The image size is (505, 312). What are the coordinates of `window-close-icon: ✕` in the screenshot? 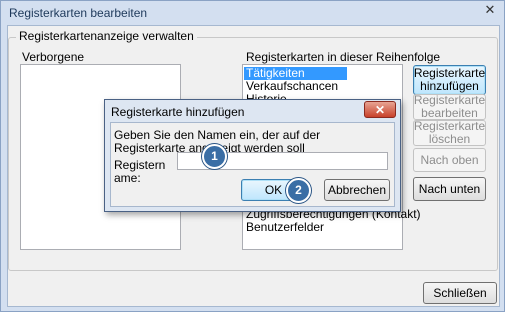 It's located at (490, 11).